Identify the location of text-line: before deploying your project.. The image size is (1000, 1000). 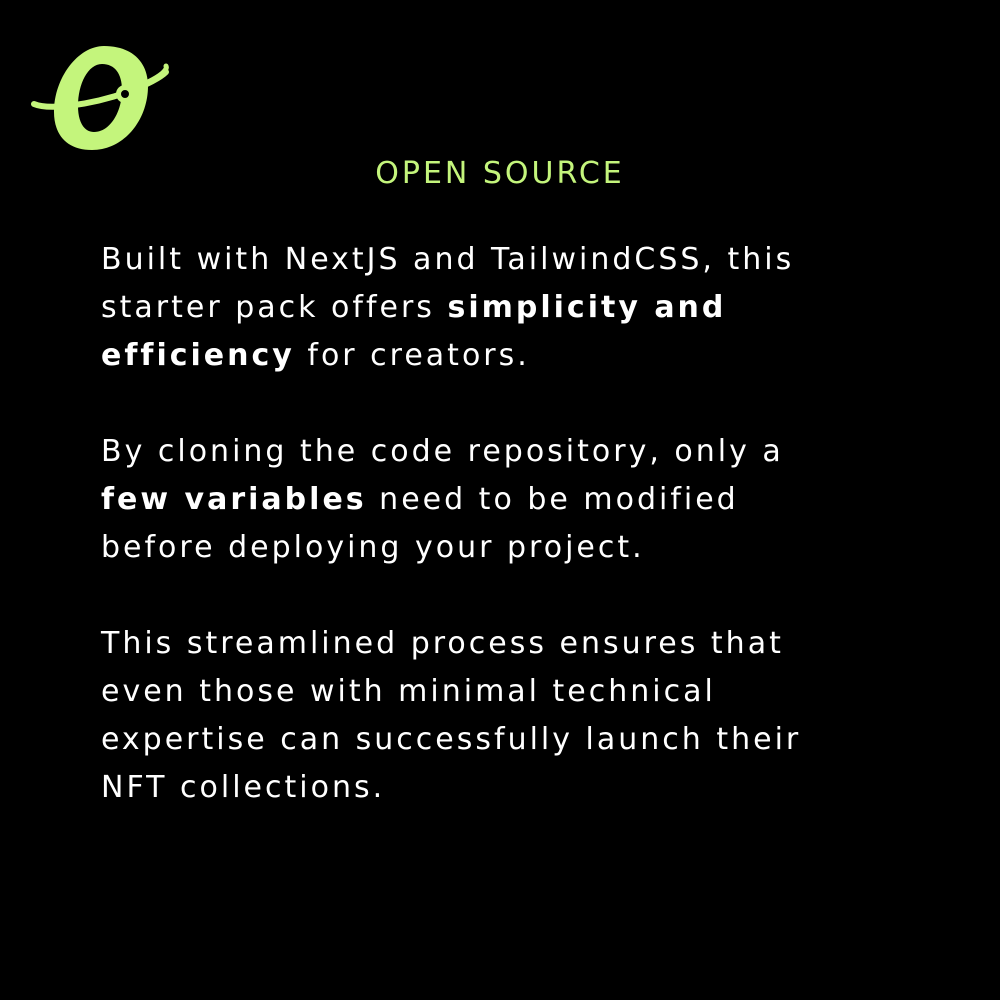
(541, 548).